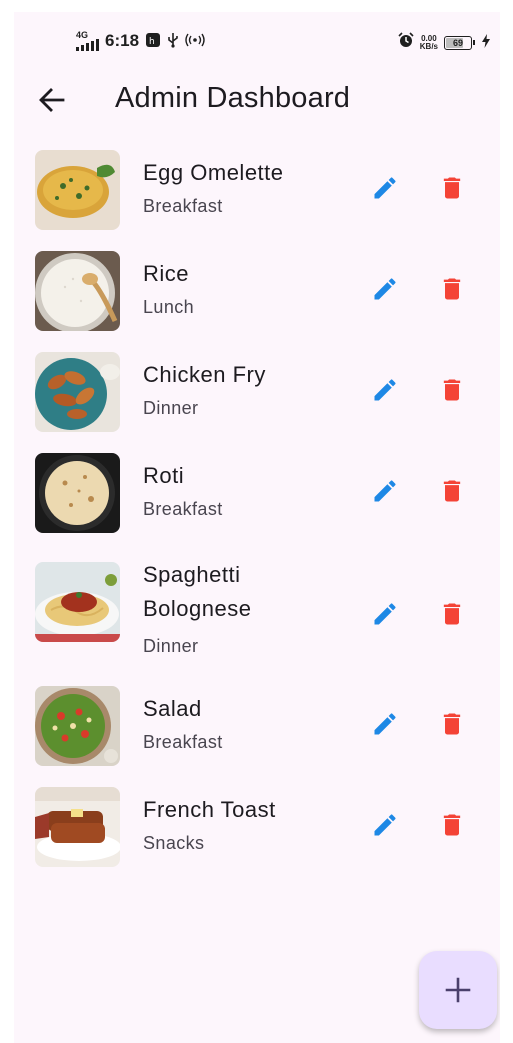 Image resolution: width=513 pixels, height=1043 pixels. Describe the element at coordinates (197, 608) in the screenshot. I see `food-name-line2: Bolognese` at that location.